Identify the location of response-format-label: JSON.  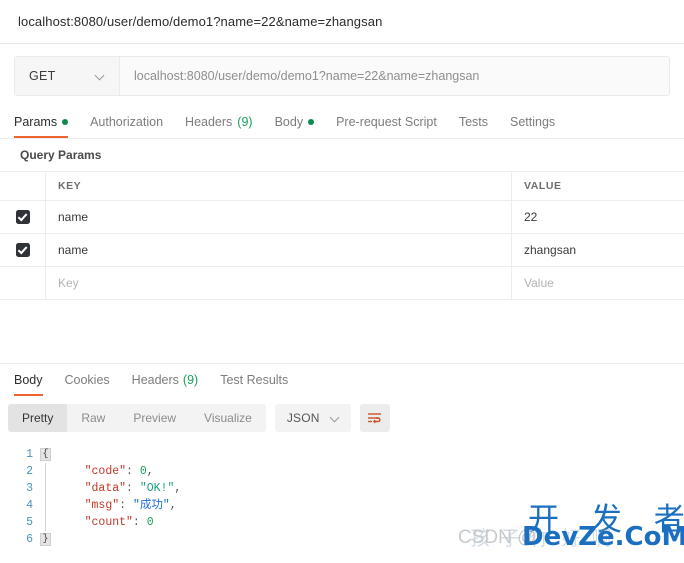
(303, 418).